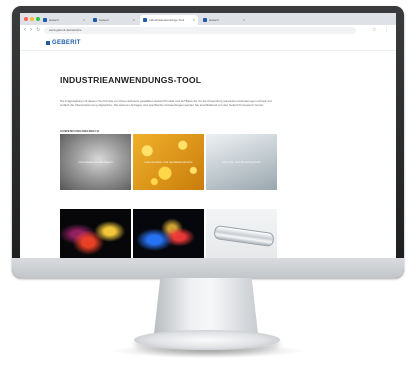 The height and width of the screenshot is (371, 416). Describe the element at coordinates (31, 30) in the screenshot. I see `forward-icon: ›` at that location.